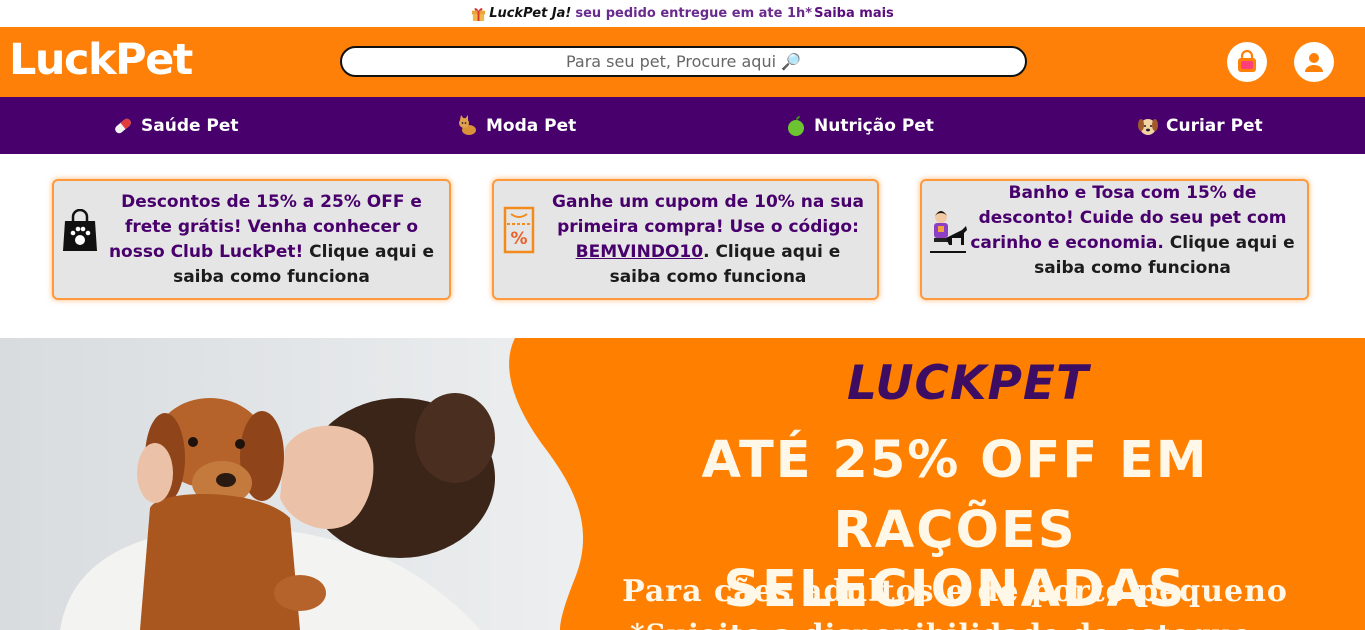 This screenshot has width=1365, height=630. Describe the element at coordinates (530, 13) in the screenshot. I see `announcement-brand: LuckPet Ja!` at that location.